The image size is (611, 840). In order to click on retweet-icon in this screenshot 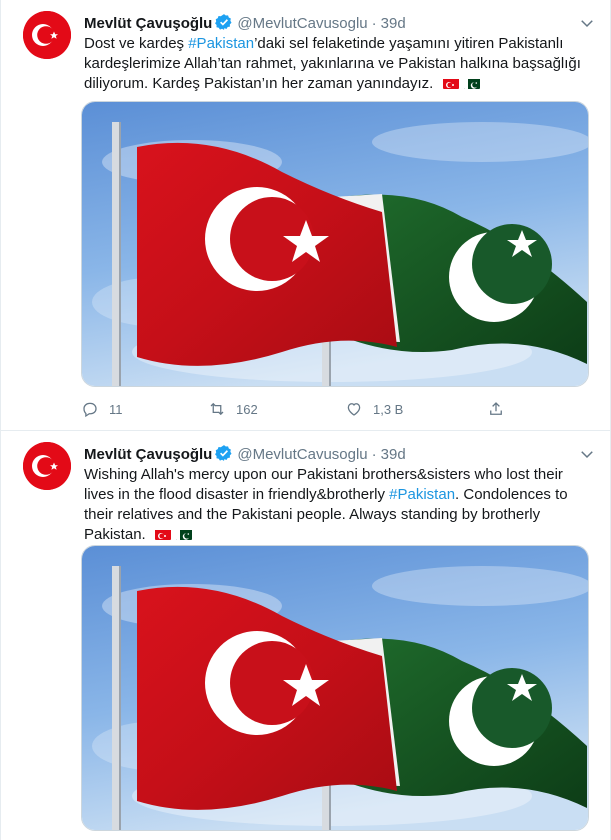, I will do `click(217, 409)`.